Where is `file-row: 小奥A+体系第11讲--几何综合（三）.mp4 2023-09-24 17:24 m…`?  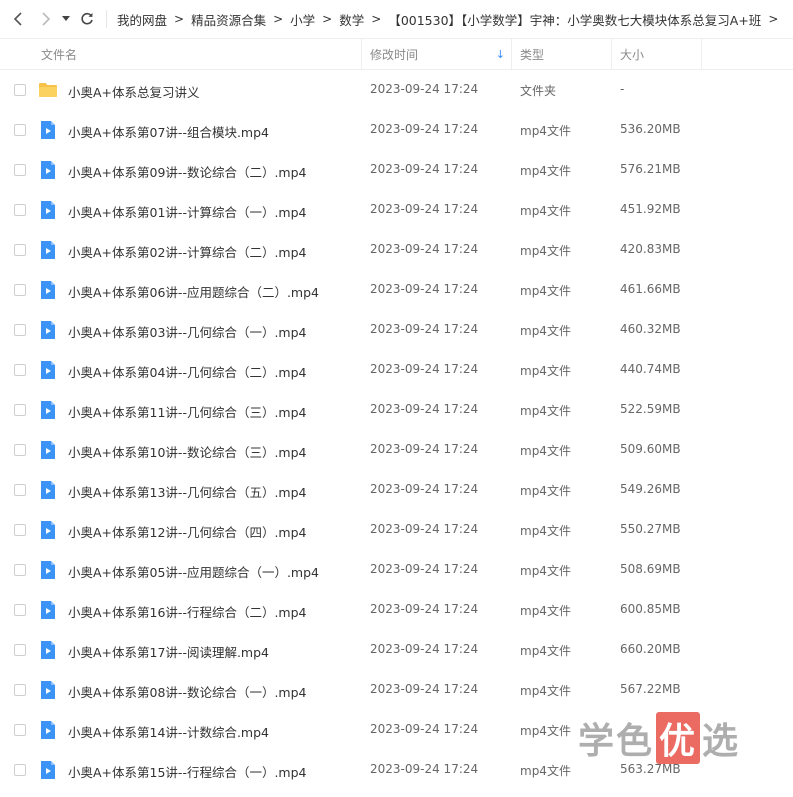
file-row: 小奥A+体系第11讲--几何综合（三）.mp4 2023-09-24 17:24 m… is located at coordinates (396, 410).